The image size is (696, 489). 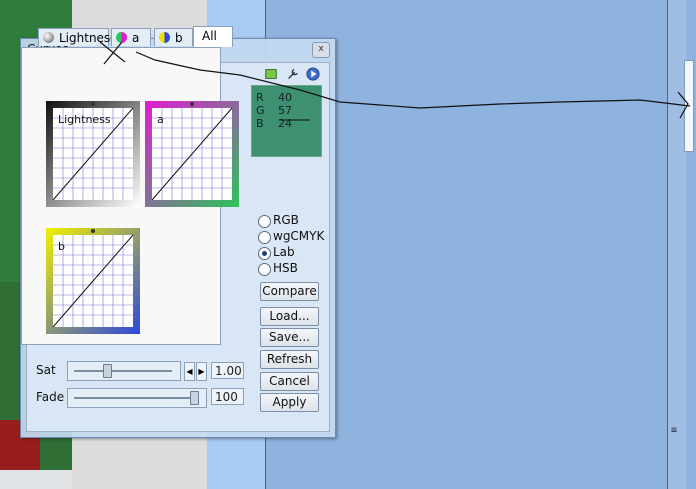 What do you see at coordinates (61, 246) in the screenshot?
I see `curve-label: b` at bounding box center [61, 246].